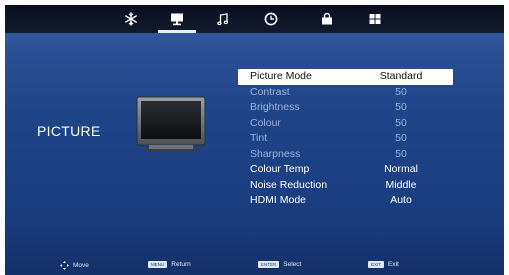 The height and width of the screenshot is (275, 509). I want to click on menu-row-label: Contrast, so click(270, 91).